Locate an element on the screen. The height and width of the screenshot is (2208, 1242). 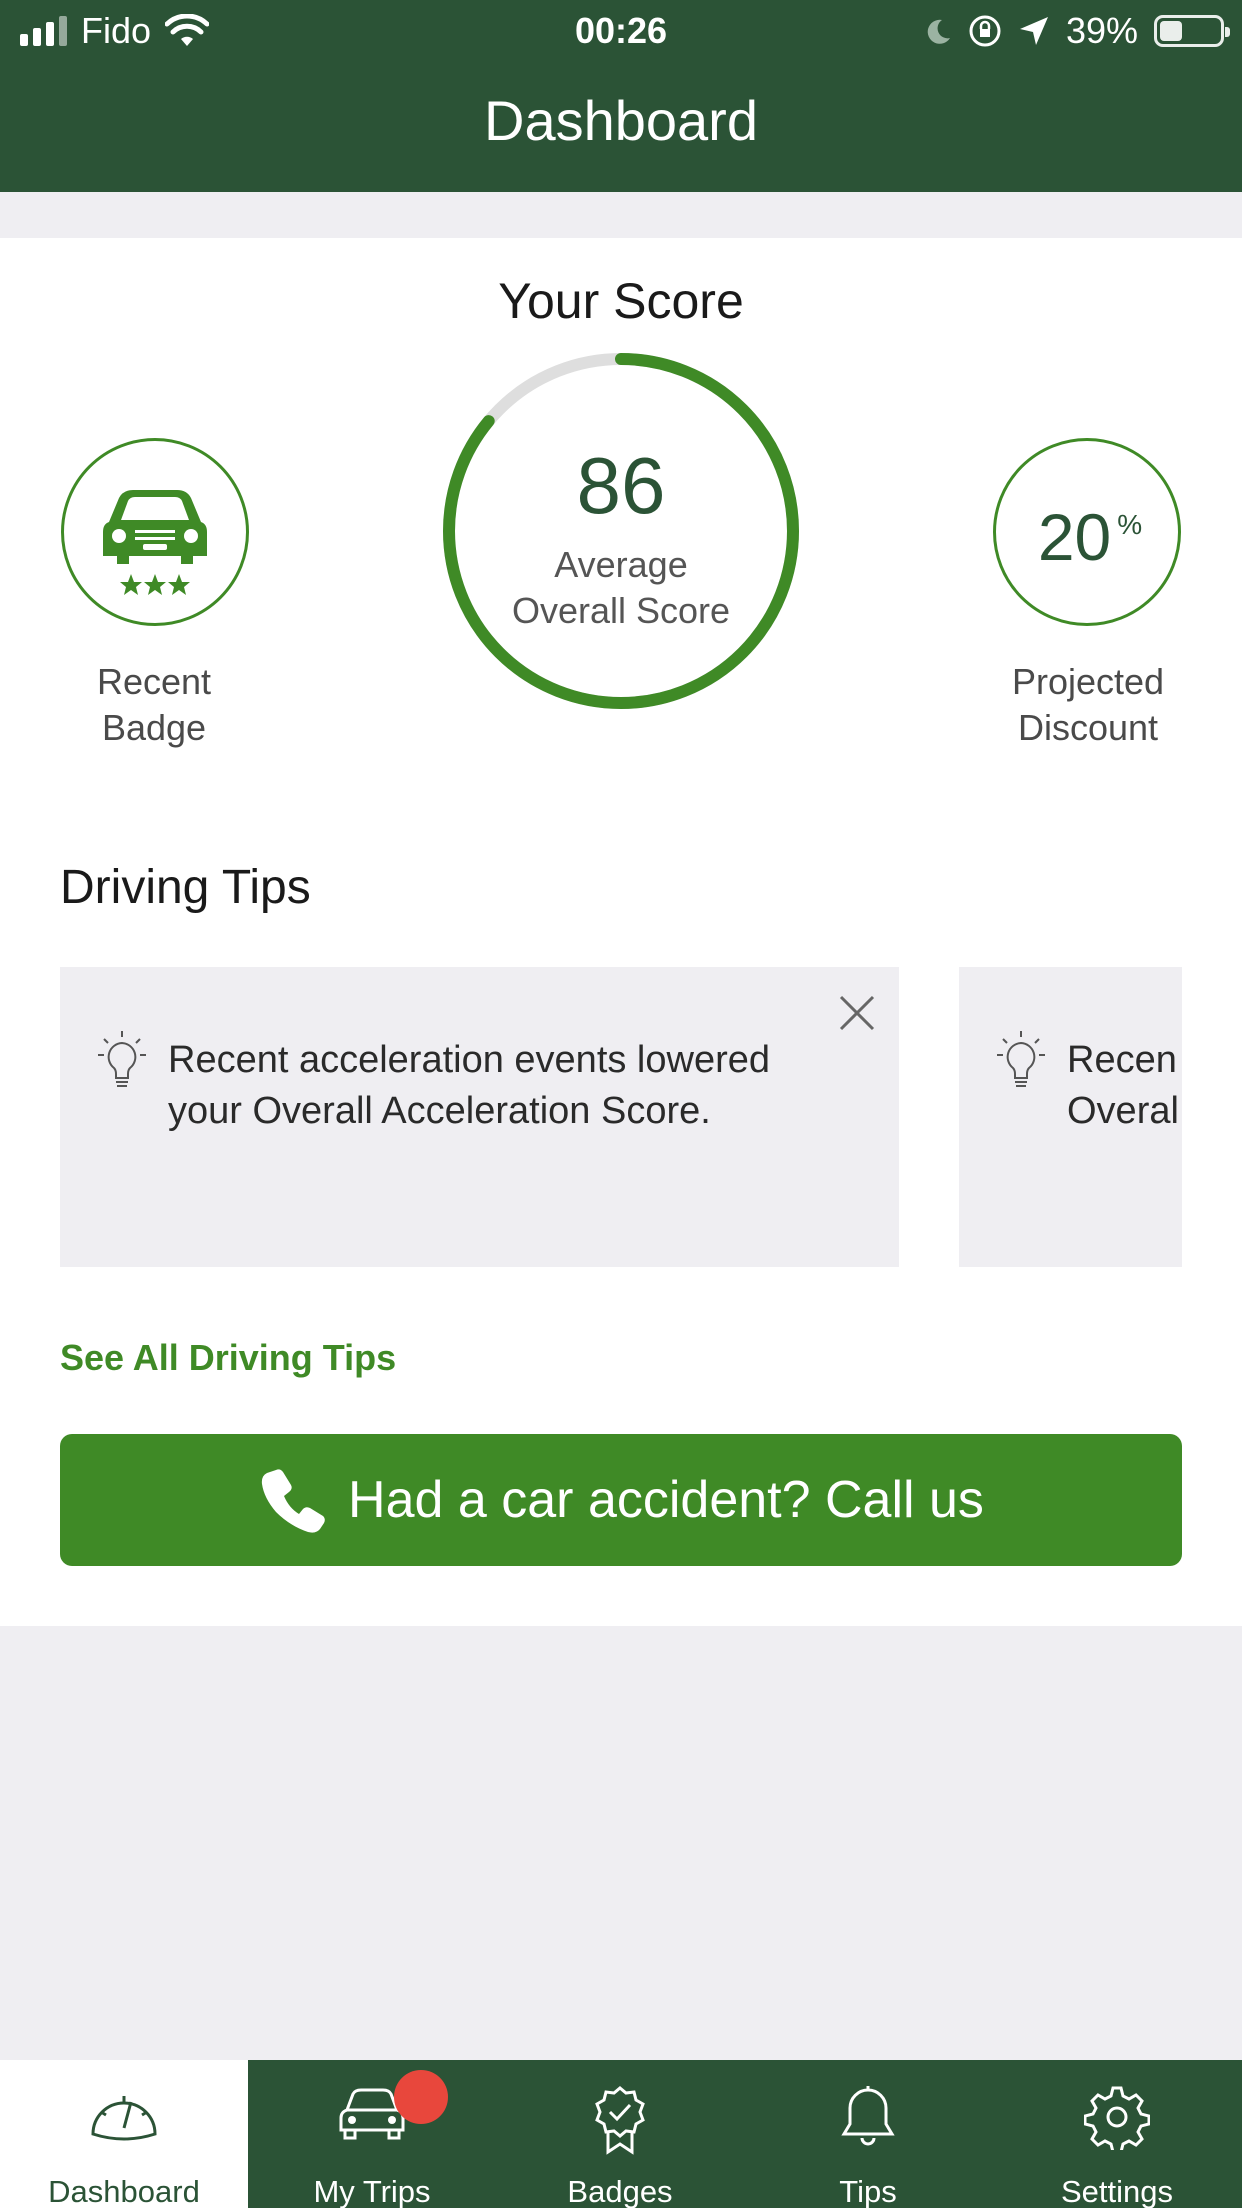
carrier-label: Fido is located at coordinates (116, 30).